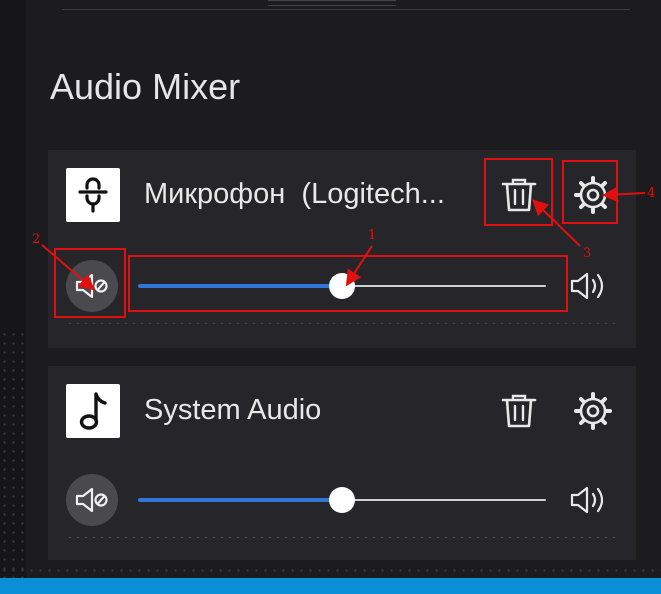 Image resolution: width=661 pixels, height=594 pixels. I want to click on annotation-label-1: 1, so click(372, 235).